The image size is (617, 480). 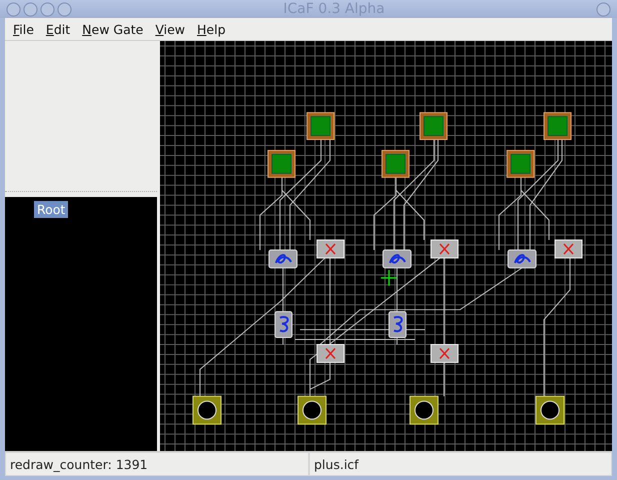 What do you see at coordinates (23, 29) in the screenshot?
I see `menu-item: File` at bounding box center [23, 29].